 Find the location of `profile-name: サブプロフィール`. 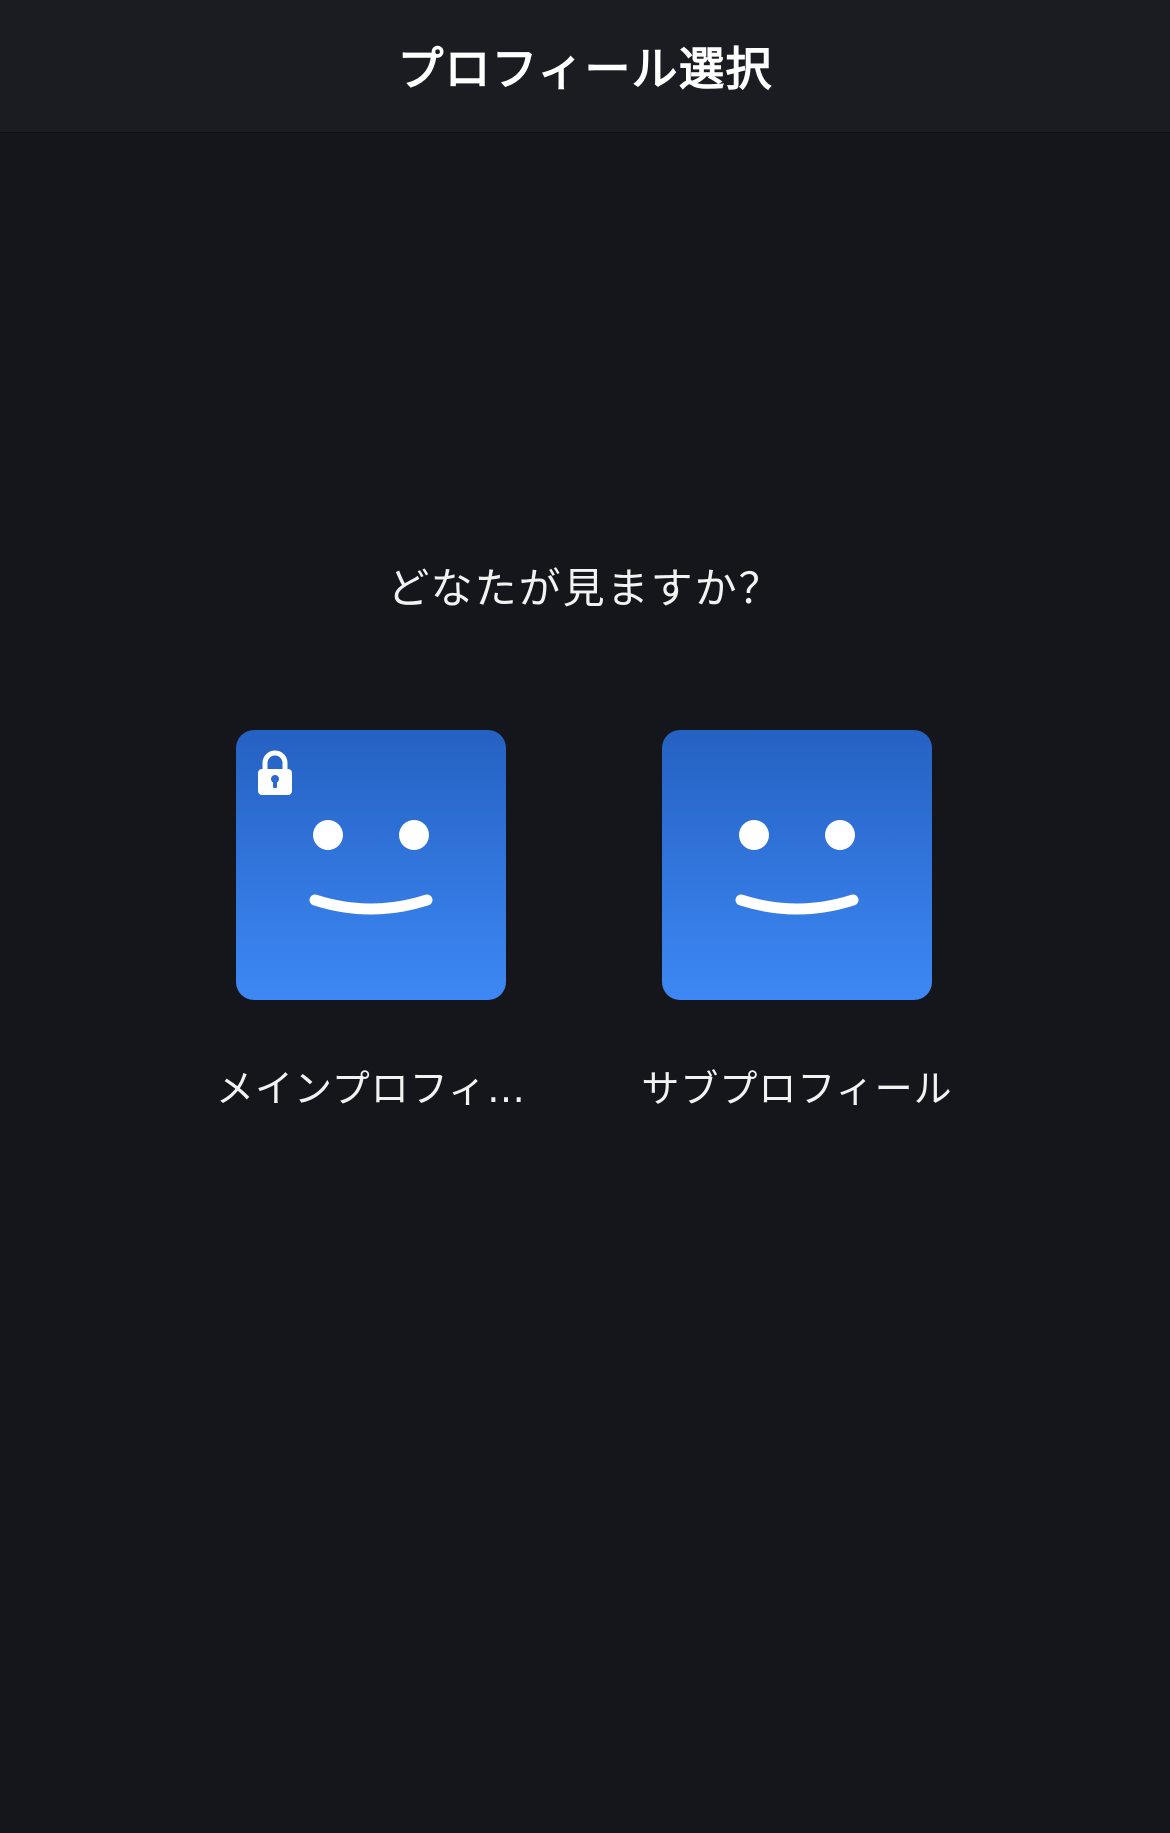

profile-name: サブプロフィール is located at coordinates (797, 1089).